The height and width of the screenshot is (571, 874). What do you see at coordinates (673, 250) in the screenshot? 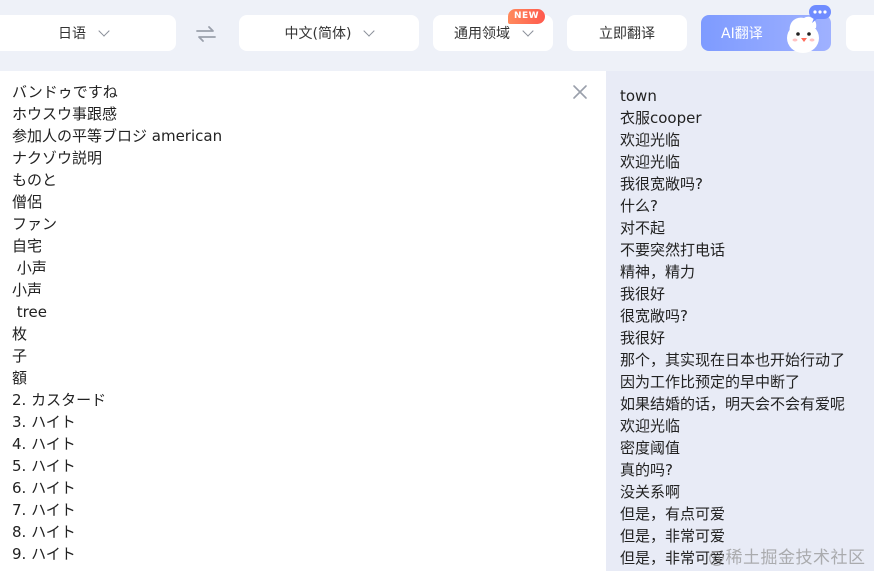
I see `text-line: 不要突然打电话` at bounding box center [673, 250].